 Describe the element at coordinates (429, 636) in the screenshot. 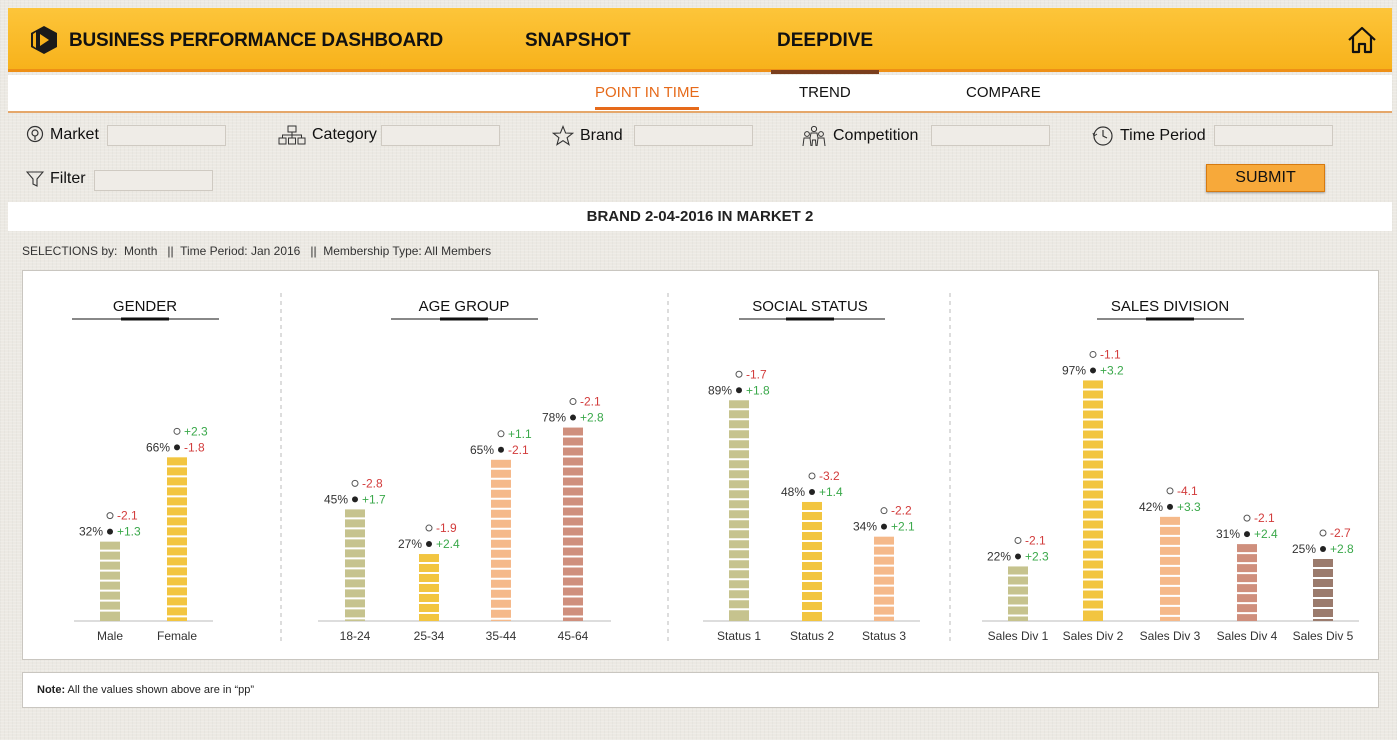

I see `category-label: 25-34` at that location.